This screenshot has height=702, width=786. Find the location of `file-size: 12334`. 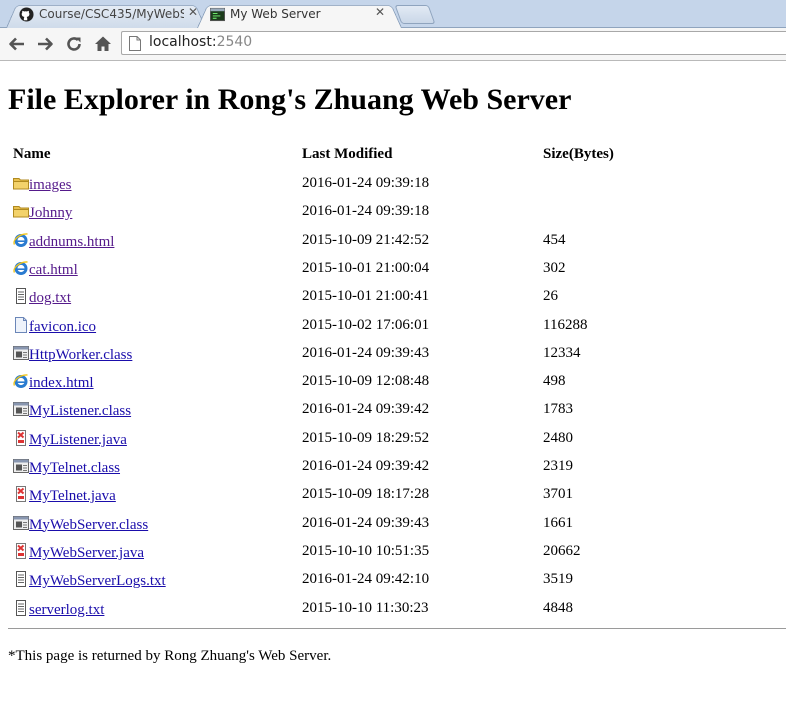

file-size: 12334 is located at coordinates (562, 352).